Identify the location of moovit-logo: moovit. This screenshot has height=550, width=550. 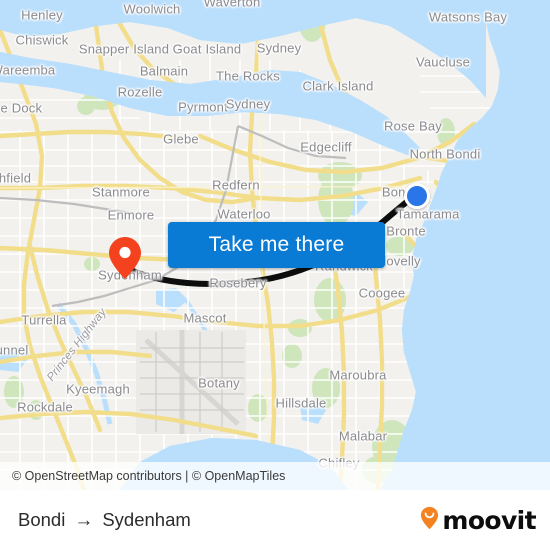
(478, 520).